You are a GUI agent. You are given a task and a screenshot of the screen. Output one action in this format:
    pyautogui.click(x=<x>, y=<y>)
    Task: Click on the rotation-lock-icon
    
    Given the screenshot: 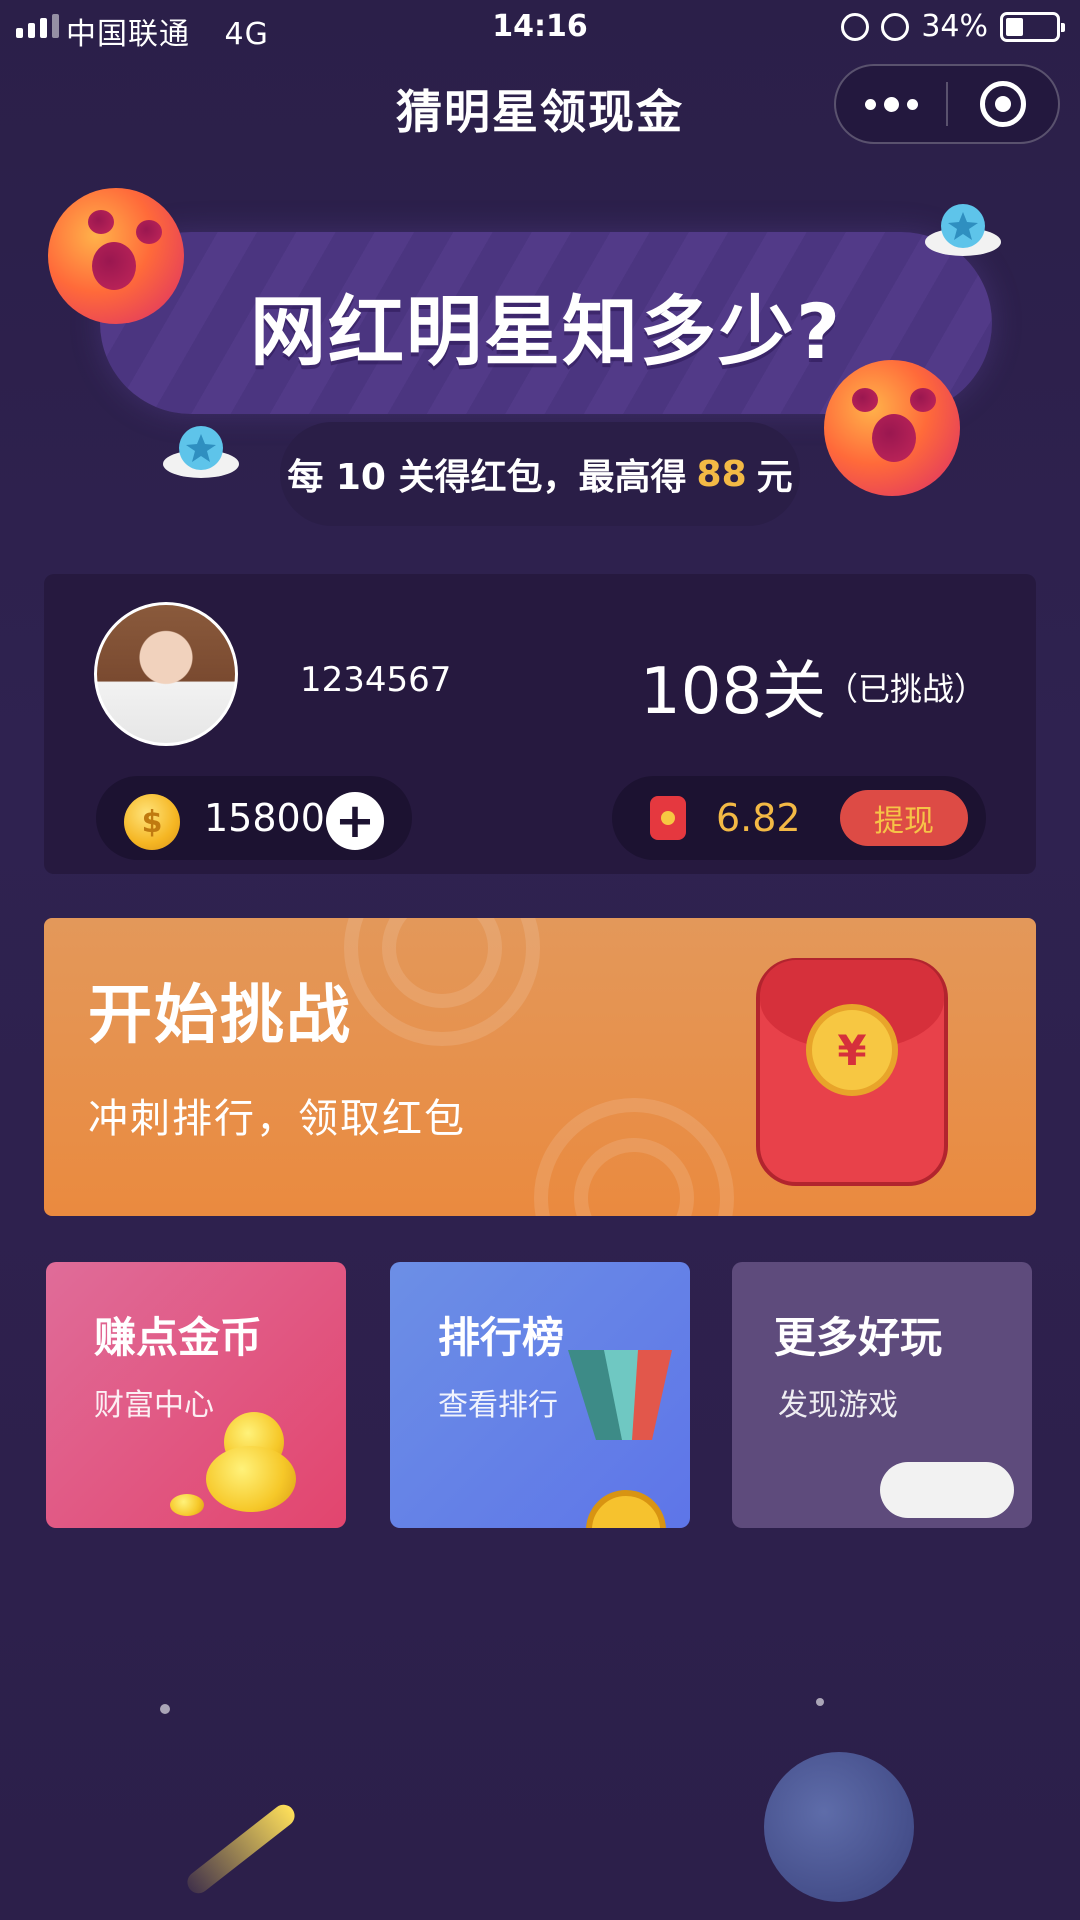 What is the action you would take?
    pyautogui.click(x=855, y=26)
    